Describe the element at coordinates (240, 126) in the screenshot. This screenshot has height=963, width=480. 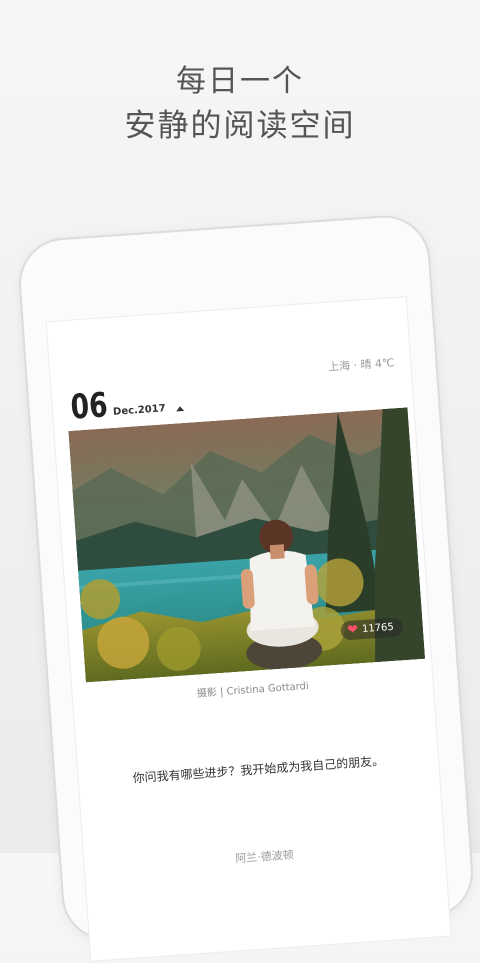
I see `headline-line-2: 安静的阅读空间` at that location.